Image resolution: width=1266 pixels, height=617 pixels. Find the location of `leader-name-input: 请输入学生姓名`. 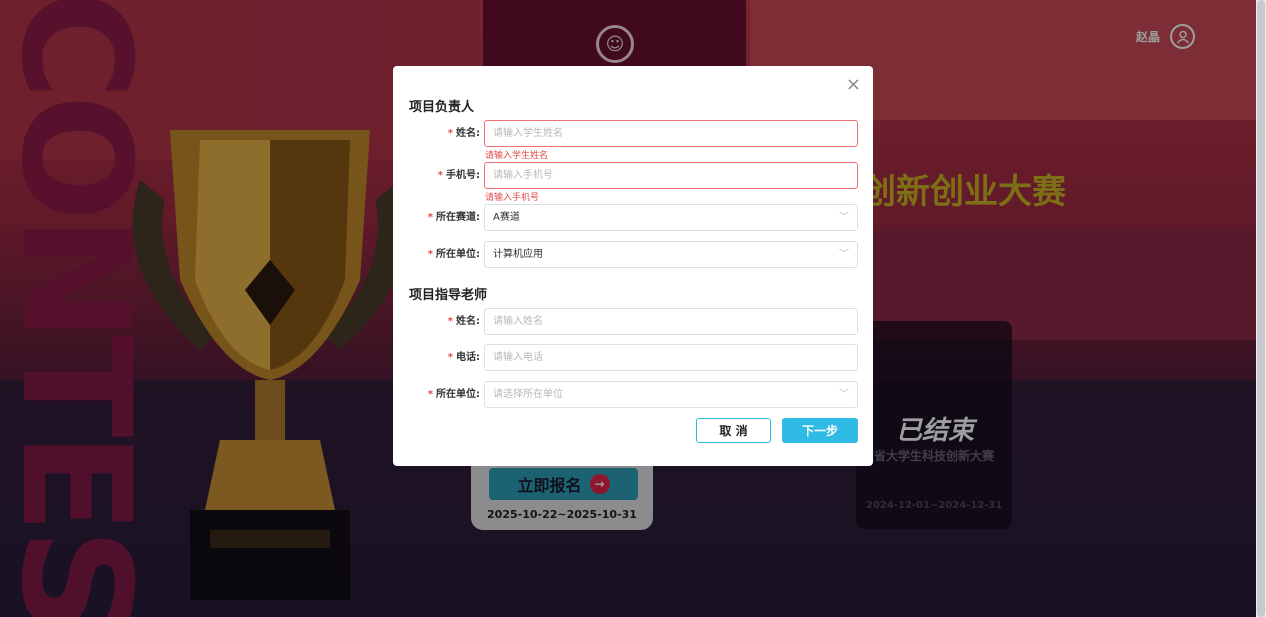

leader-name-input: 请输入学生姓名 is located at coordinates (671, 133).